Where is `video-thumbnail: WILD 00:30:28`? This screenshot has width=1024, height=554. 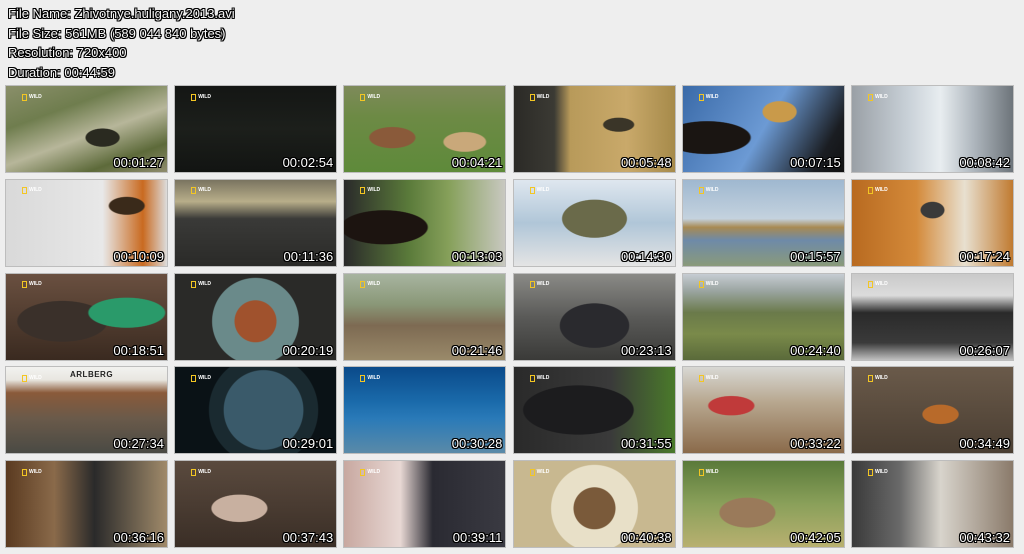 video-thumbnail: WILD 00:30:28 is located at coordinates (425, 410).